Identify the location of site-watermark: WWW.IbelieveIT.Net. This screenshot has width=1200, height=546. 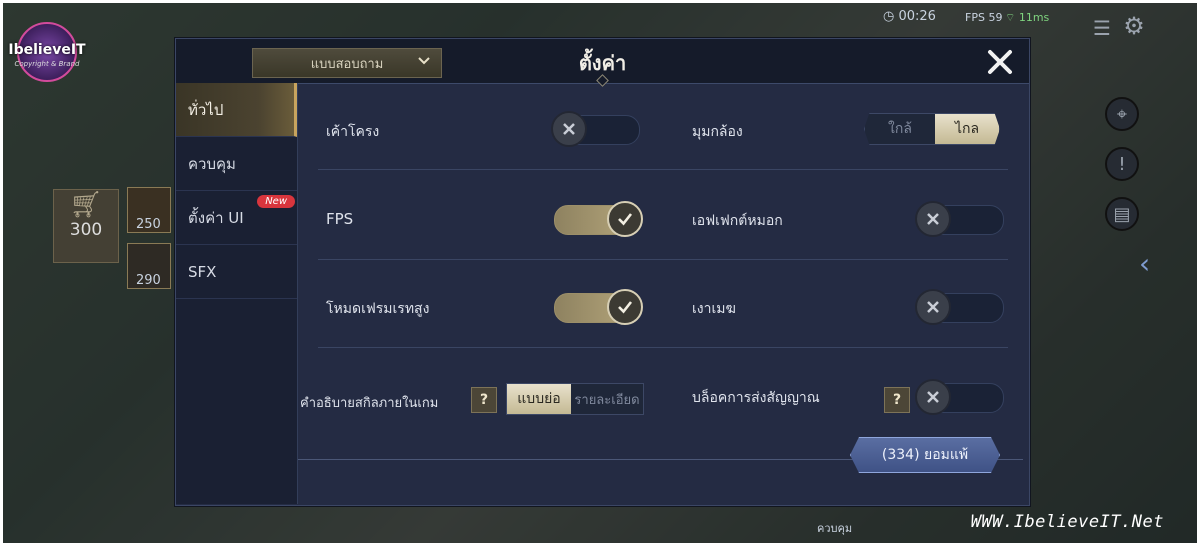
(1067, 522).